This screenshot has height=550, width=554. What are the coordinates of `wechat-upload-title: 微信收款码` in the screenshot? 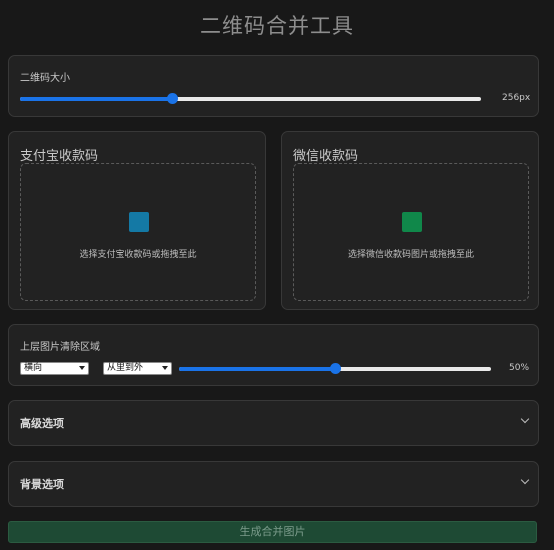 It's located at (326, 156).